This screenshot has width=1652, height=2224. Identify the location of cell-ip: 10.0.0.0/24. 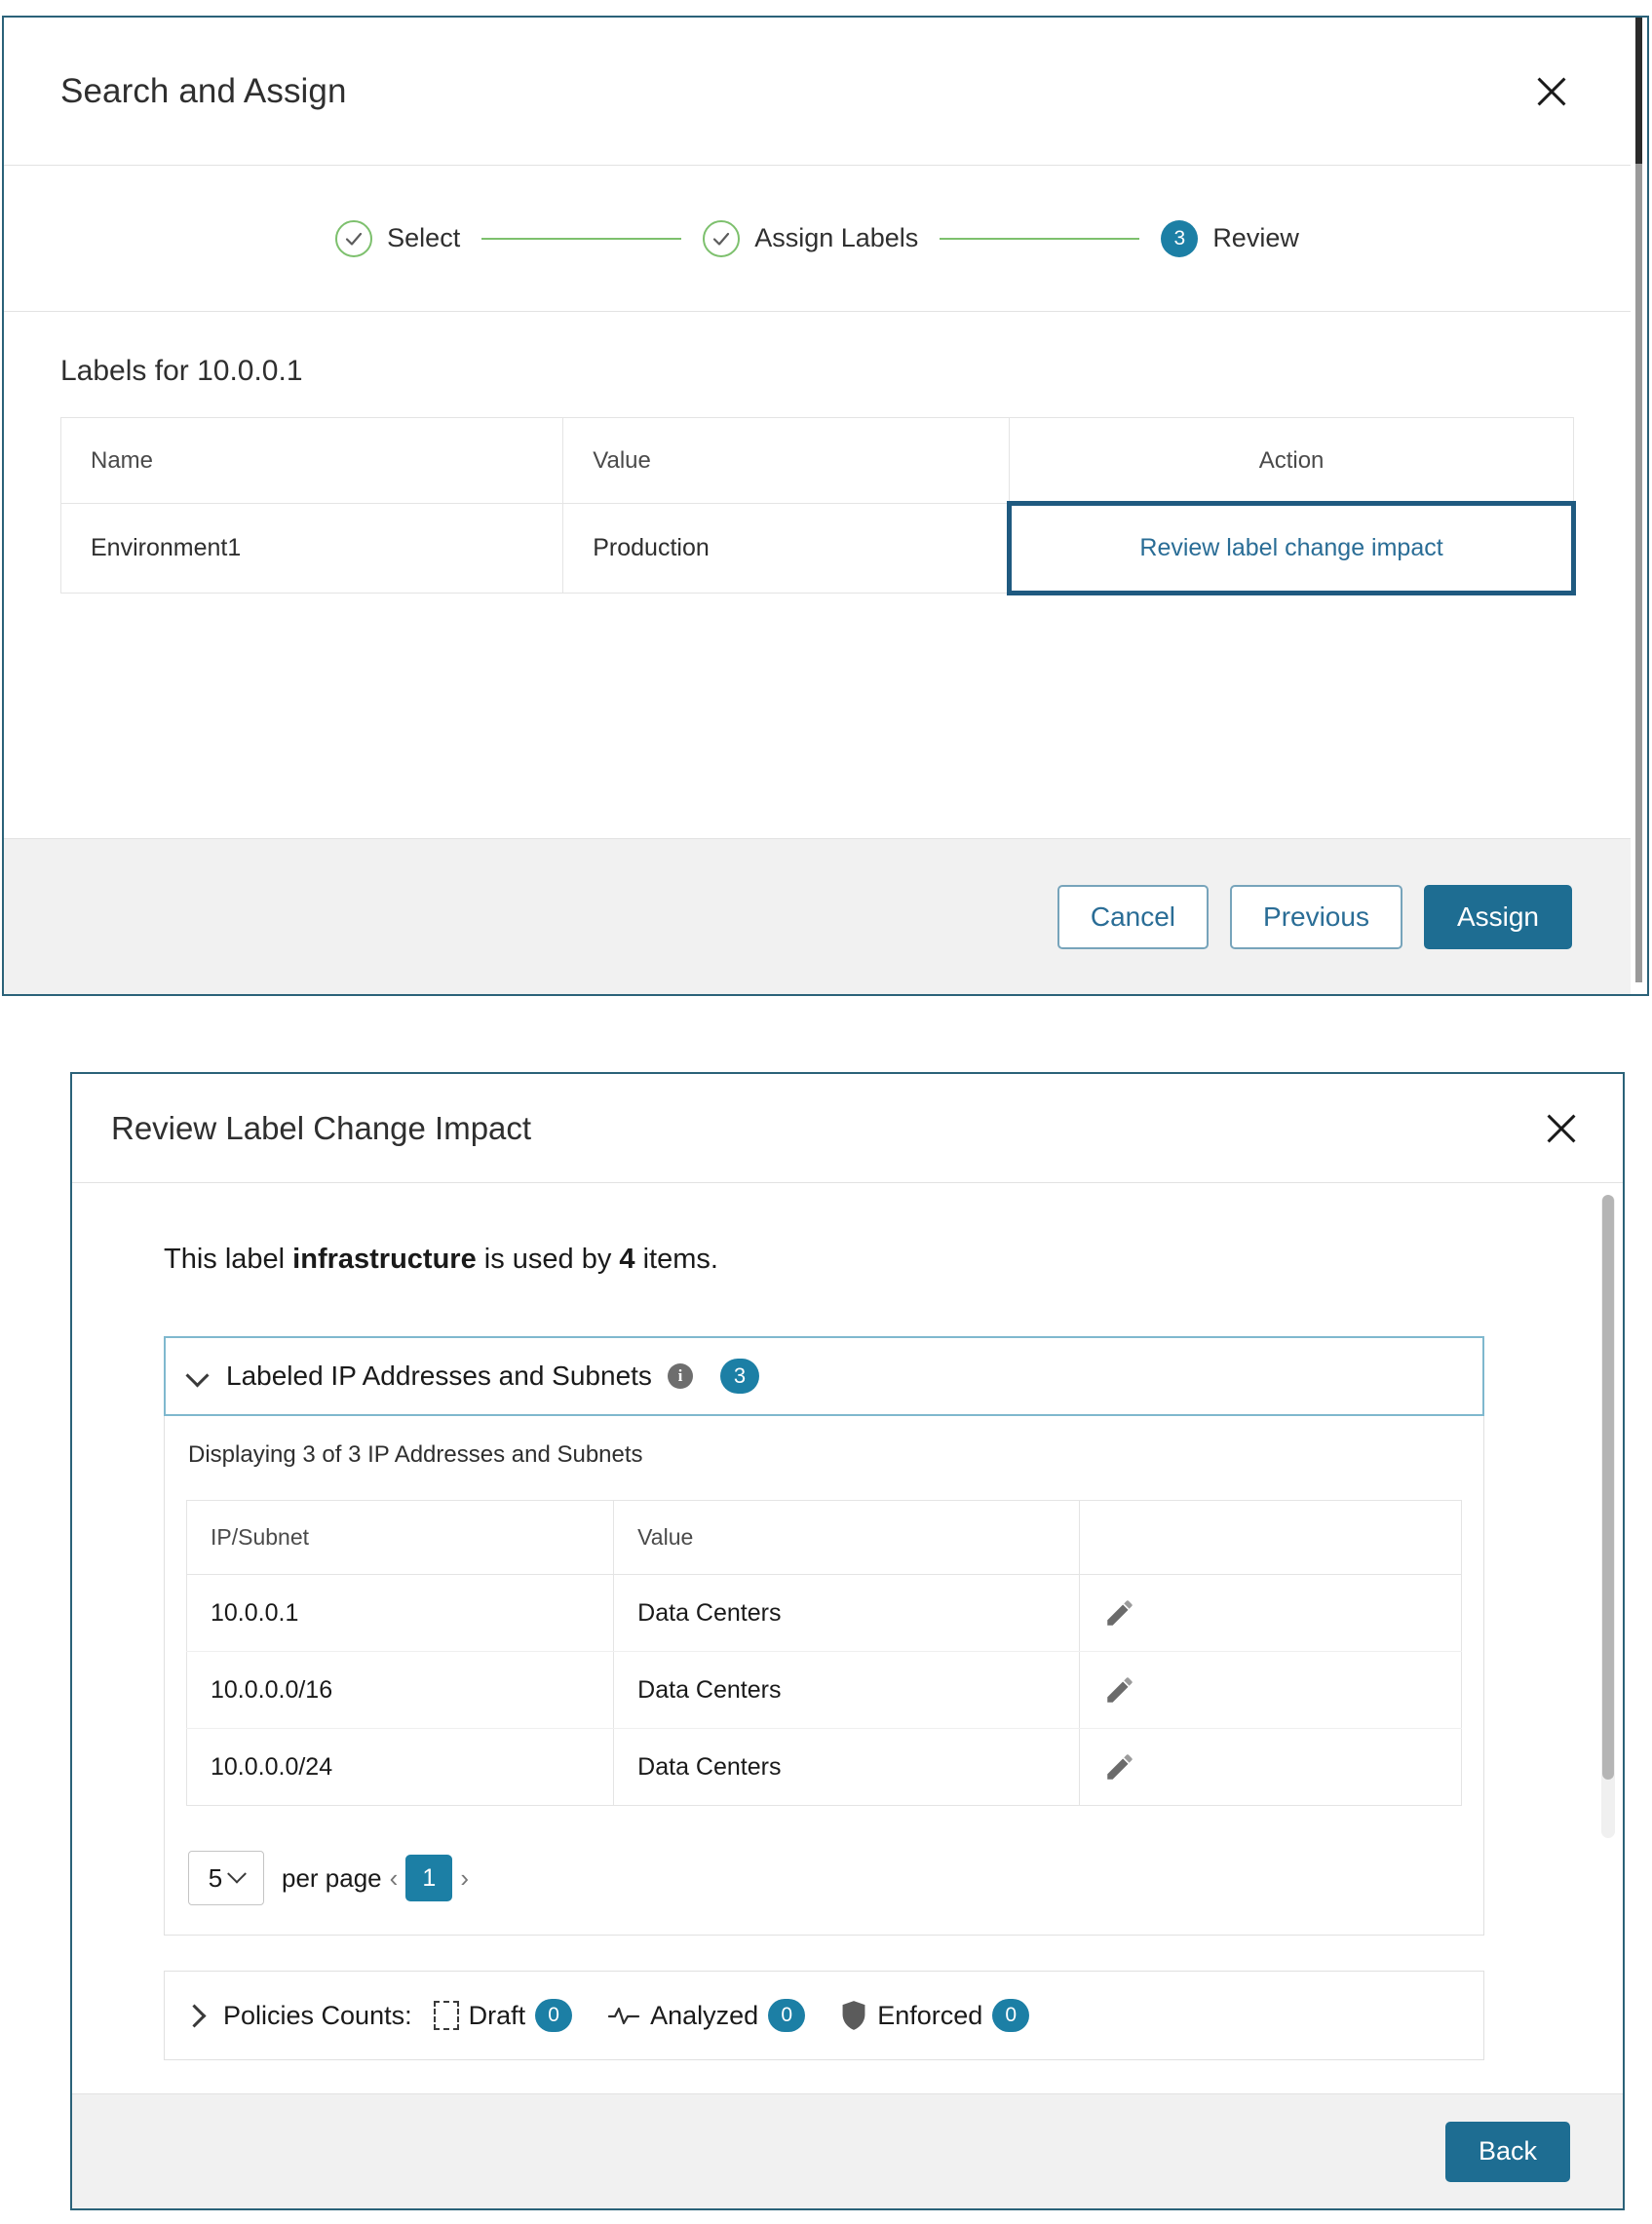
(400, 1767).